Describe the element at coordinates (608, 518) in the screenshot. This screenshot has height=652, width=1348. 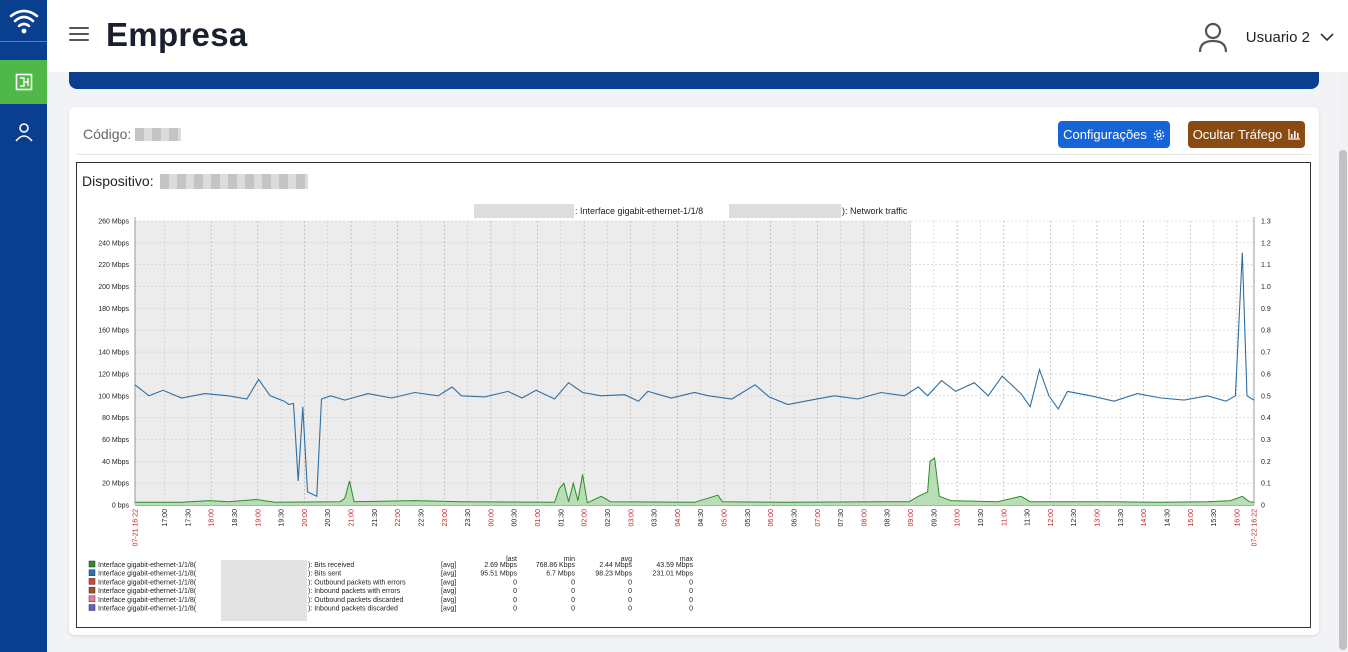
I see `x-tick-label: 02:30` at that location.